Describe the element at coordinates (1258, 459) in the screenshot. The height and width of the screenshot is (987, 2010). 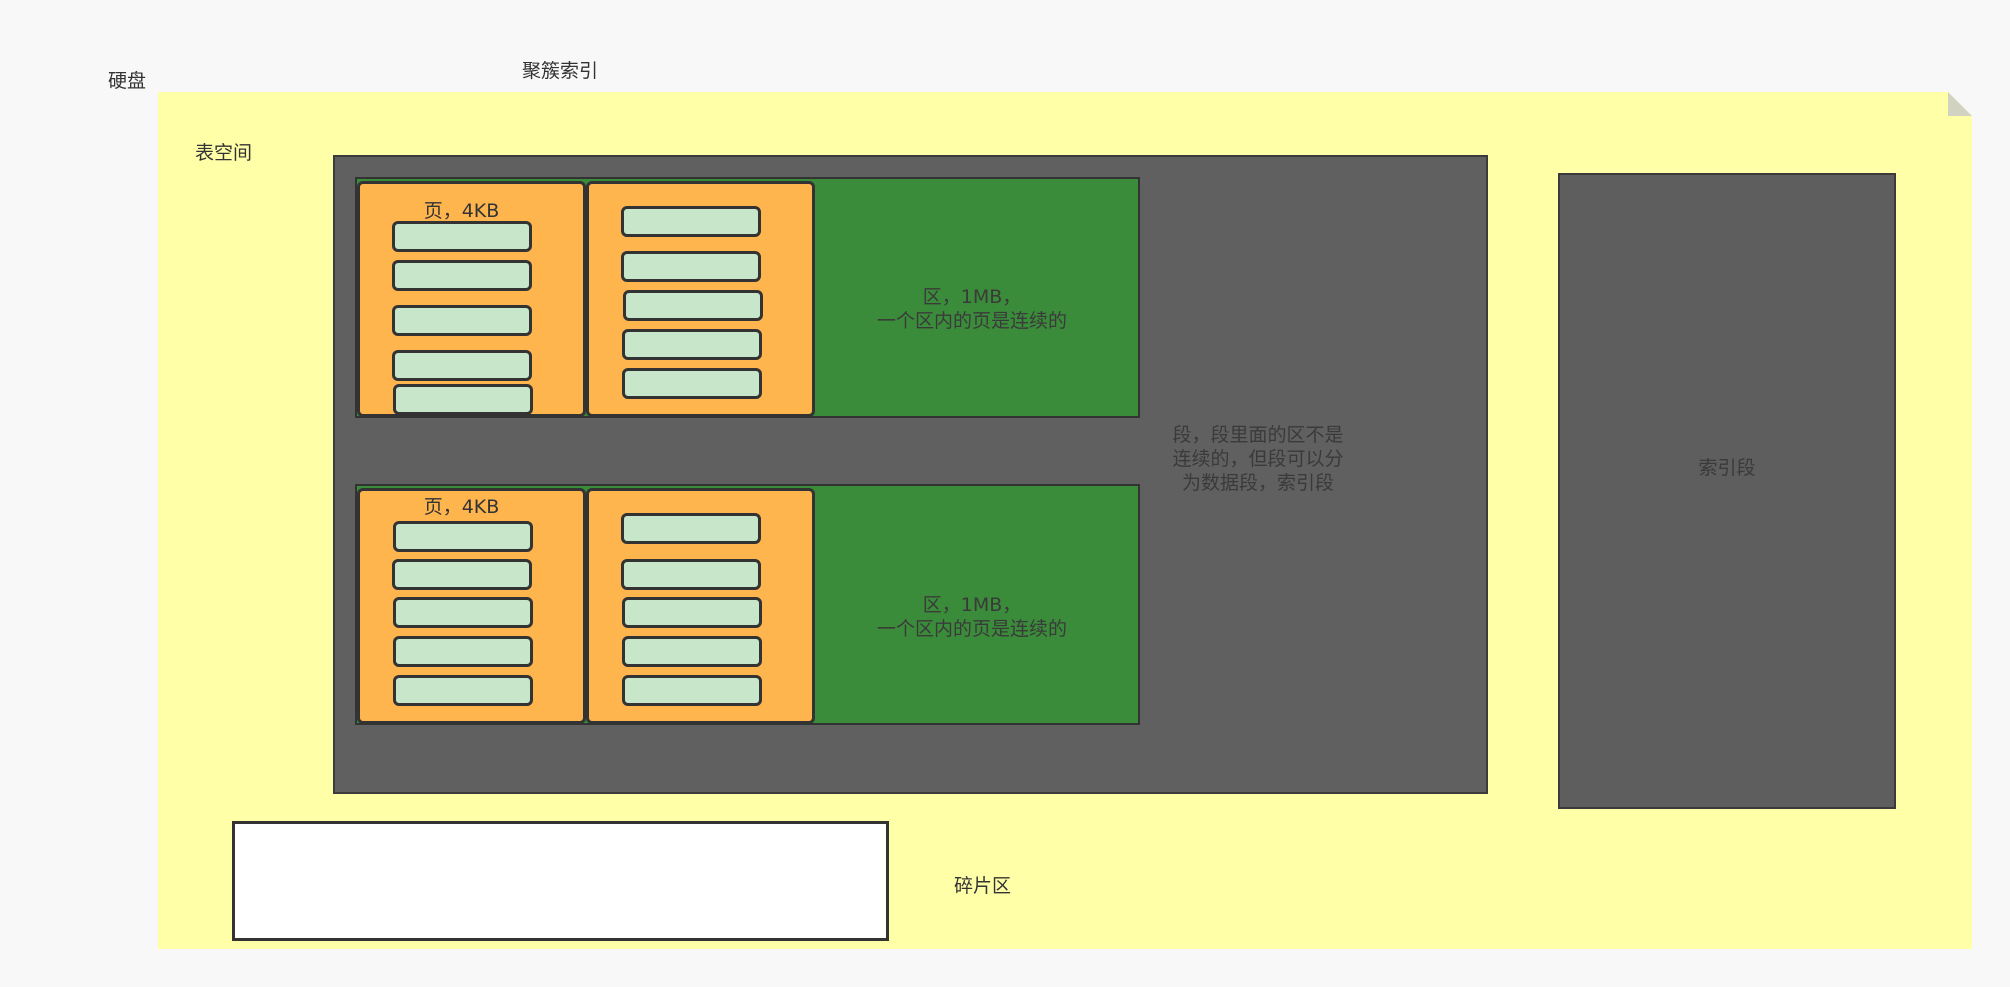
I see `segment-label: 段，段里面的区不是连续的，但段可以分为数据段，索引段` at that location.